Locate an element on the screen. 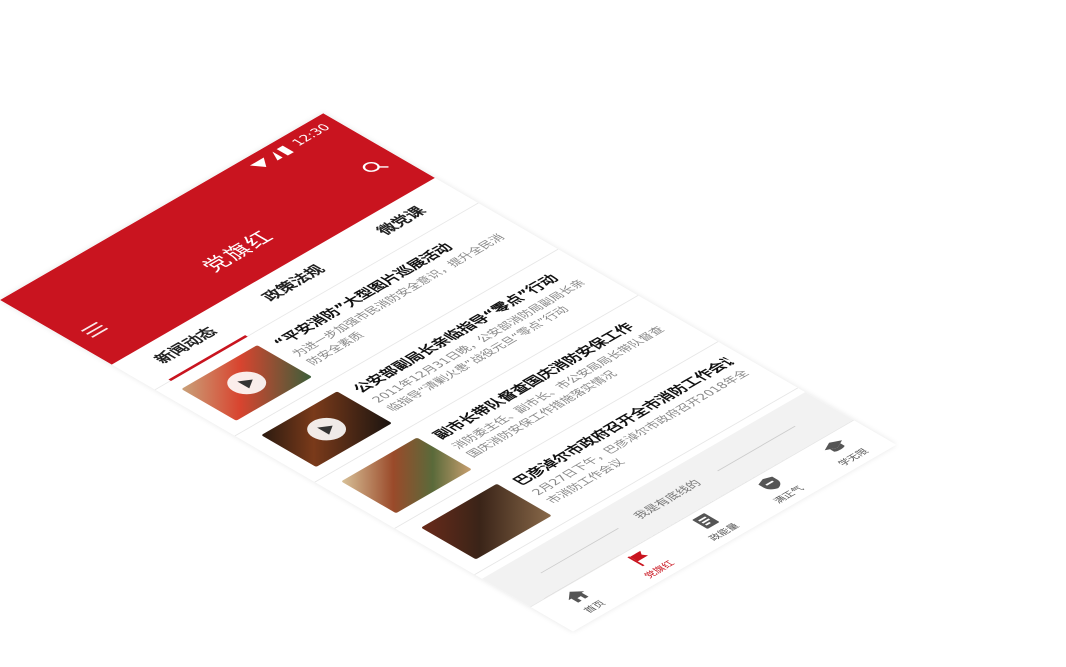 Image resolution: width=1066 pixels, height=667 pixels. home-icon is located at coordinates (578, 597).